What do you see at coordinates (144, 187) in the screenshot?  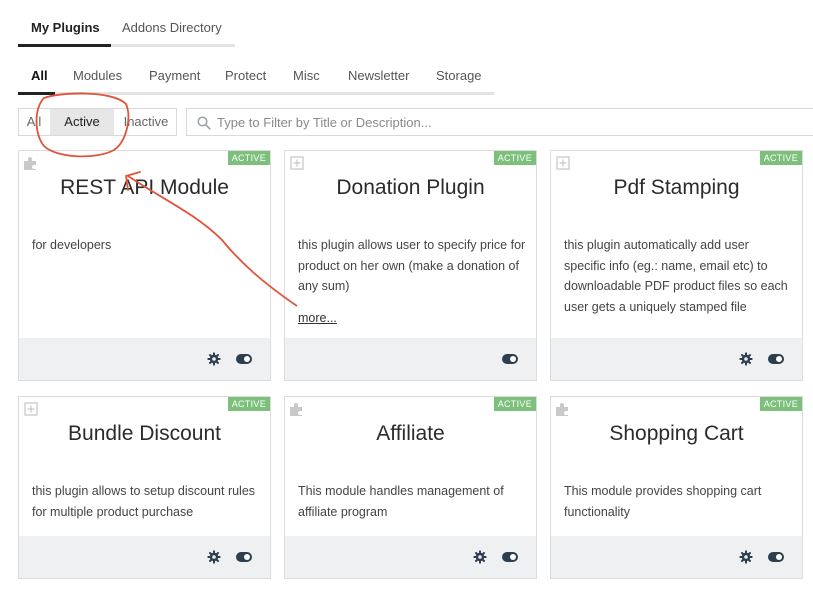 I see `plugin-title: REST API Module` at bounding box center [144, 187].